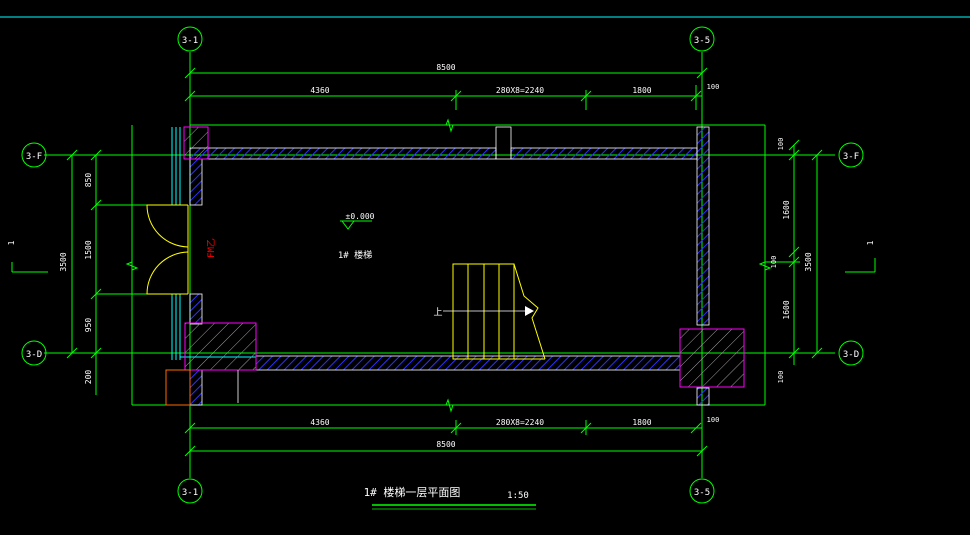  Describe the element at coordinates (88, 377) in the screenshot. I see `left-dim-seg-4: 200` at that location.